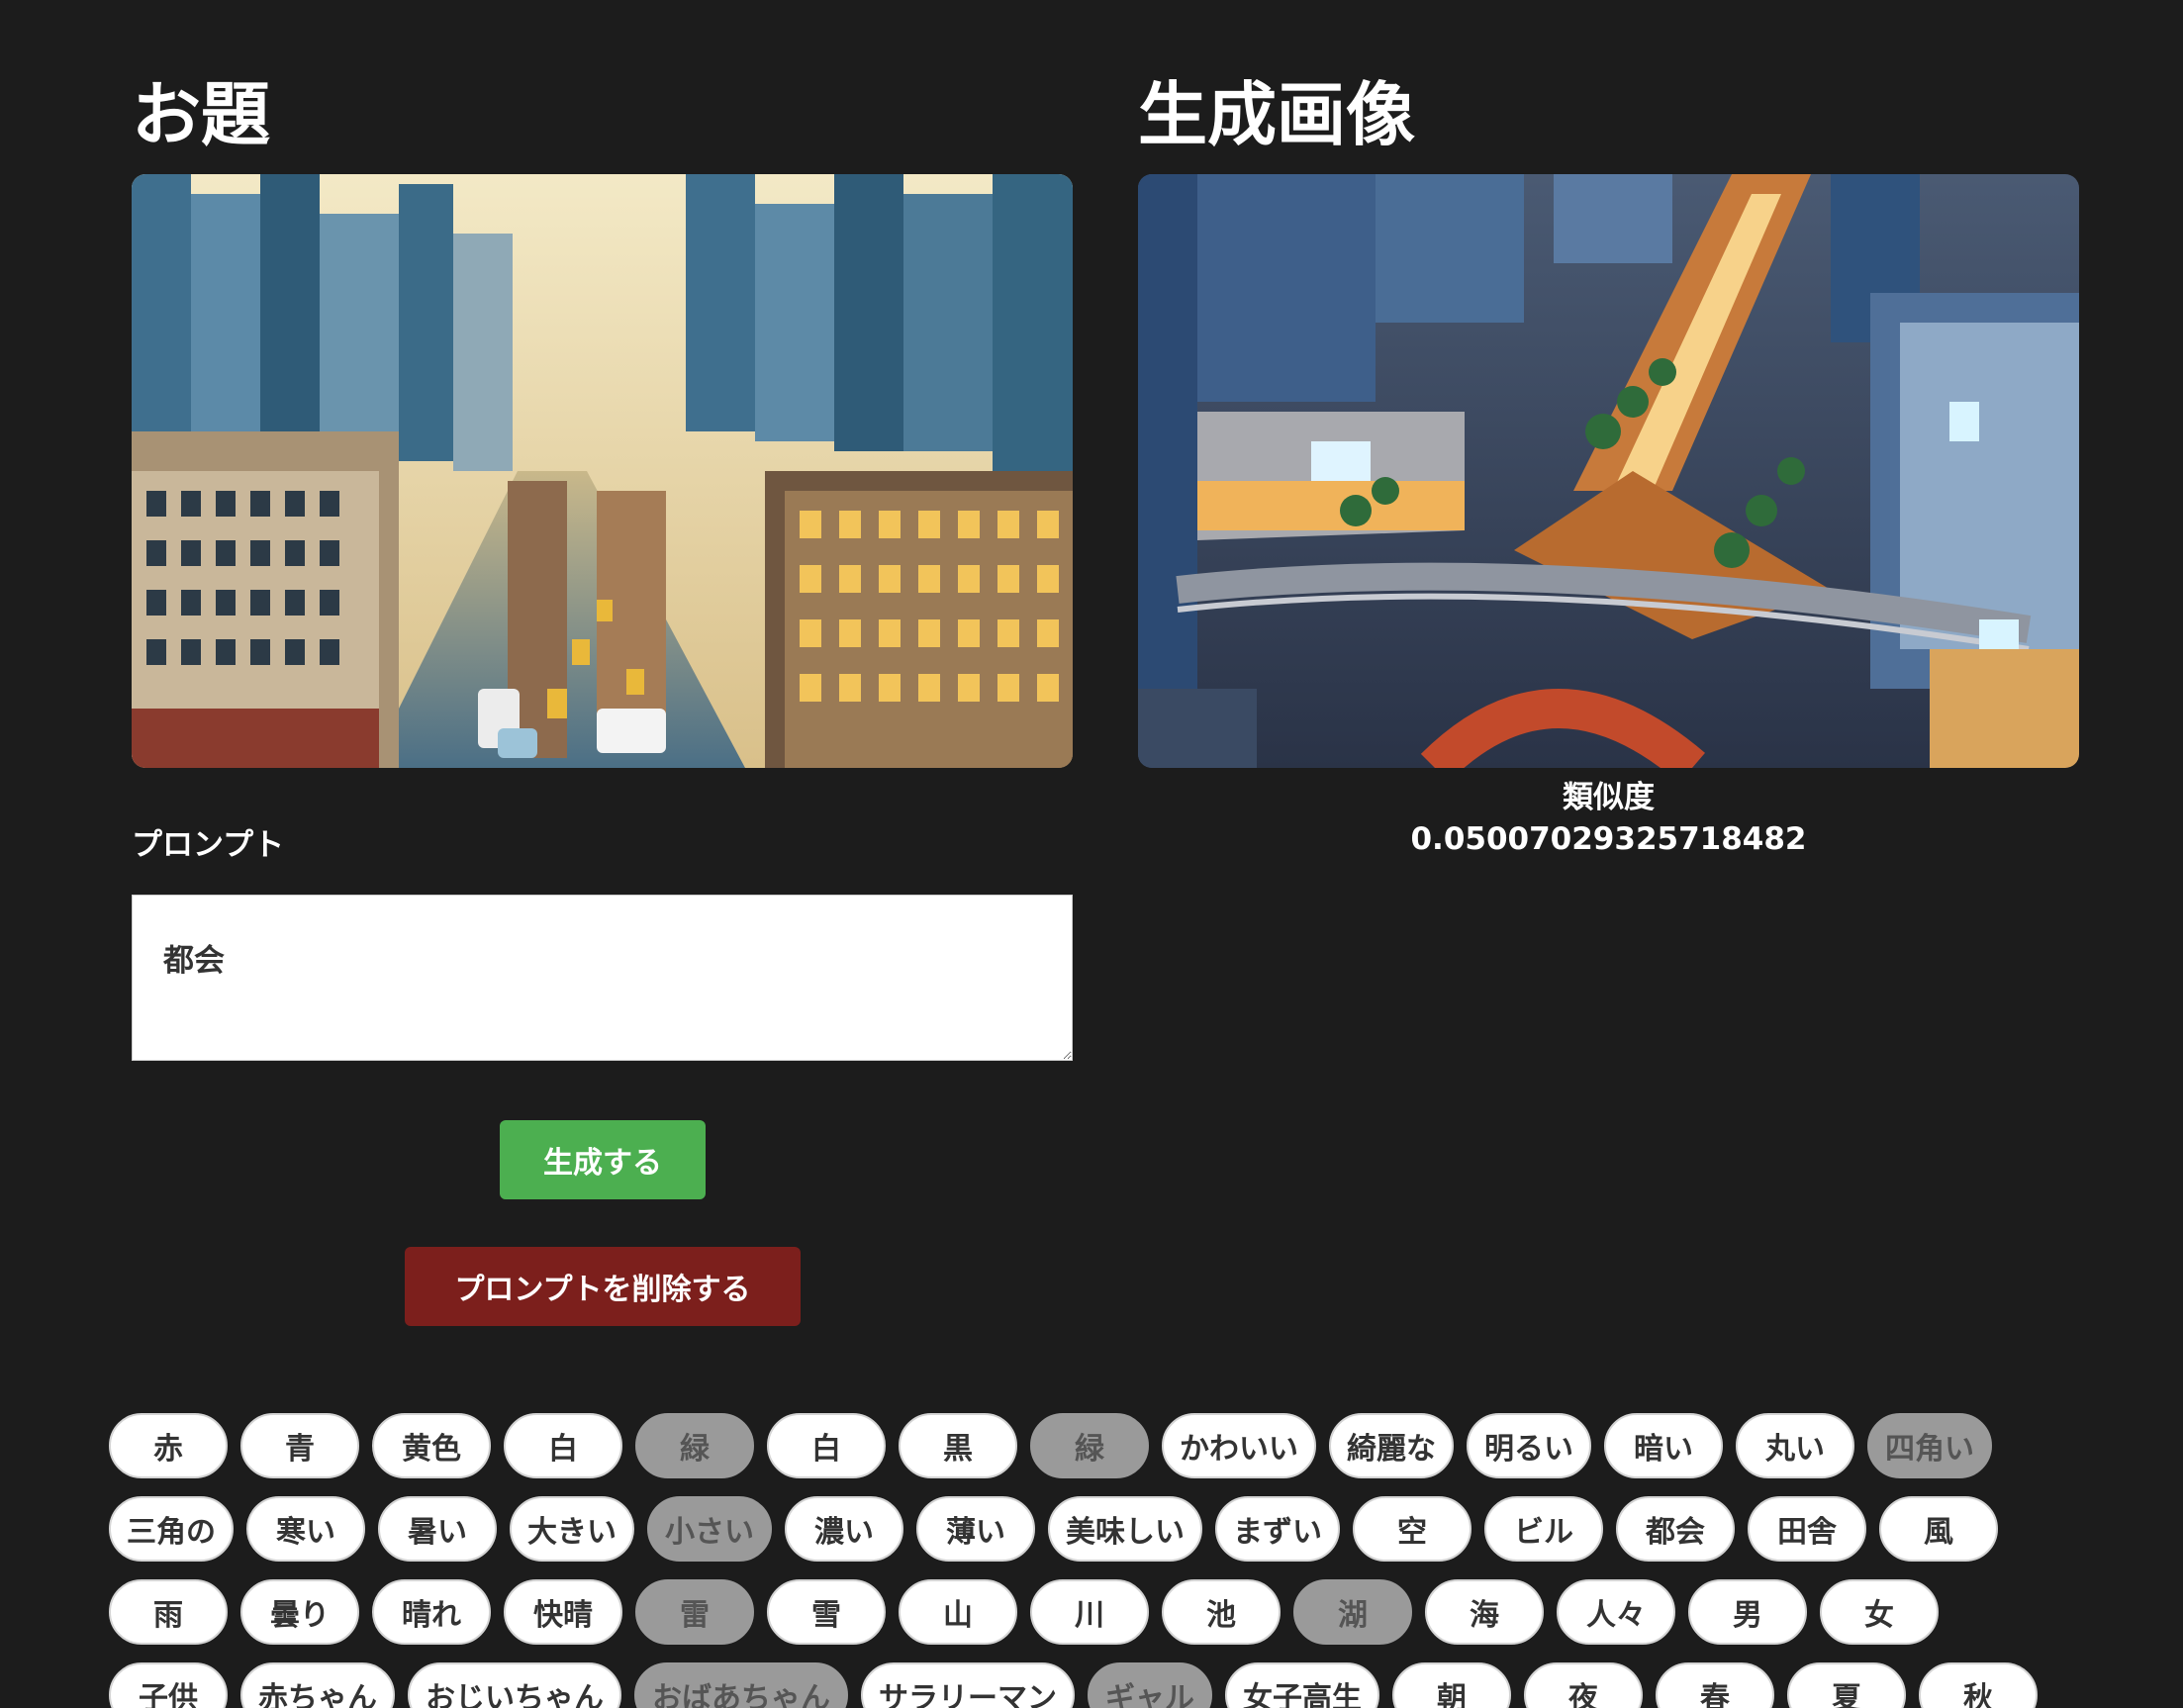  Describe the element at coordinates (299, 1612) in the screenshot. I see `keyword-chip: 曇り` at that location.